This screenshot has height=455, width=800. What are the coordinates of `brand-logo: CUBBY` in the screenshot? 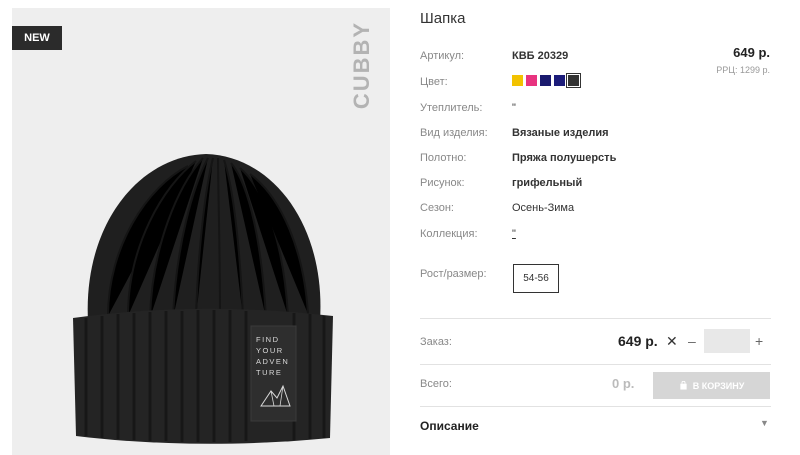 It's located at (362, 65).